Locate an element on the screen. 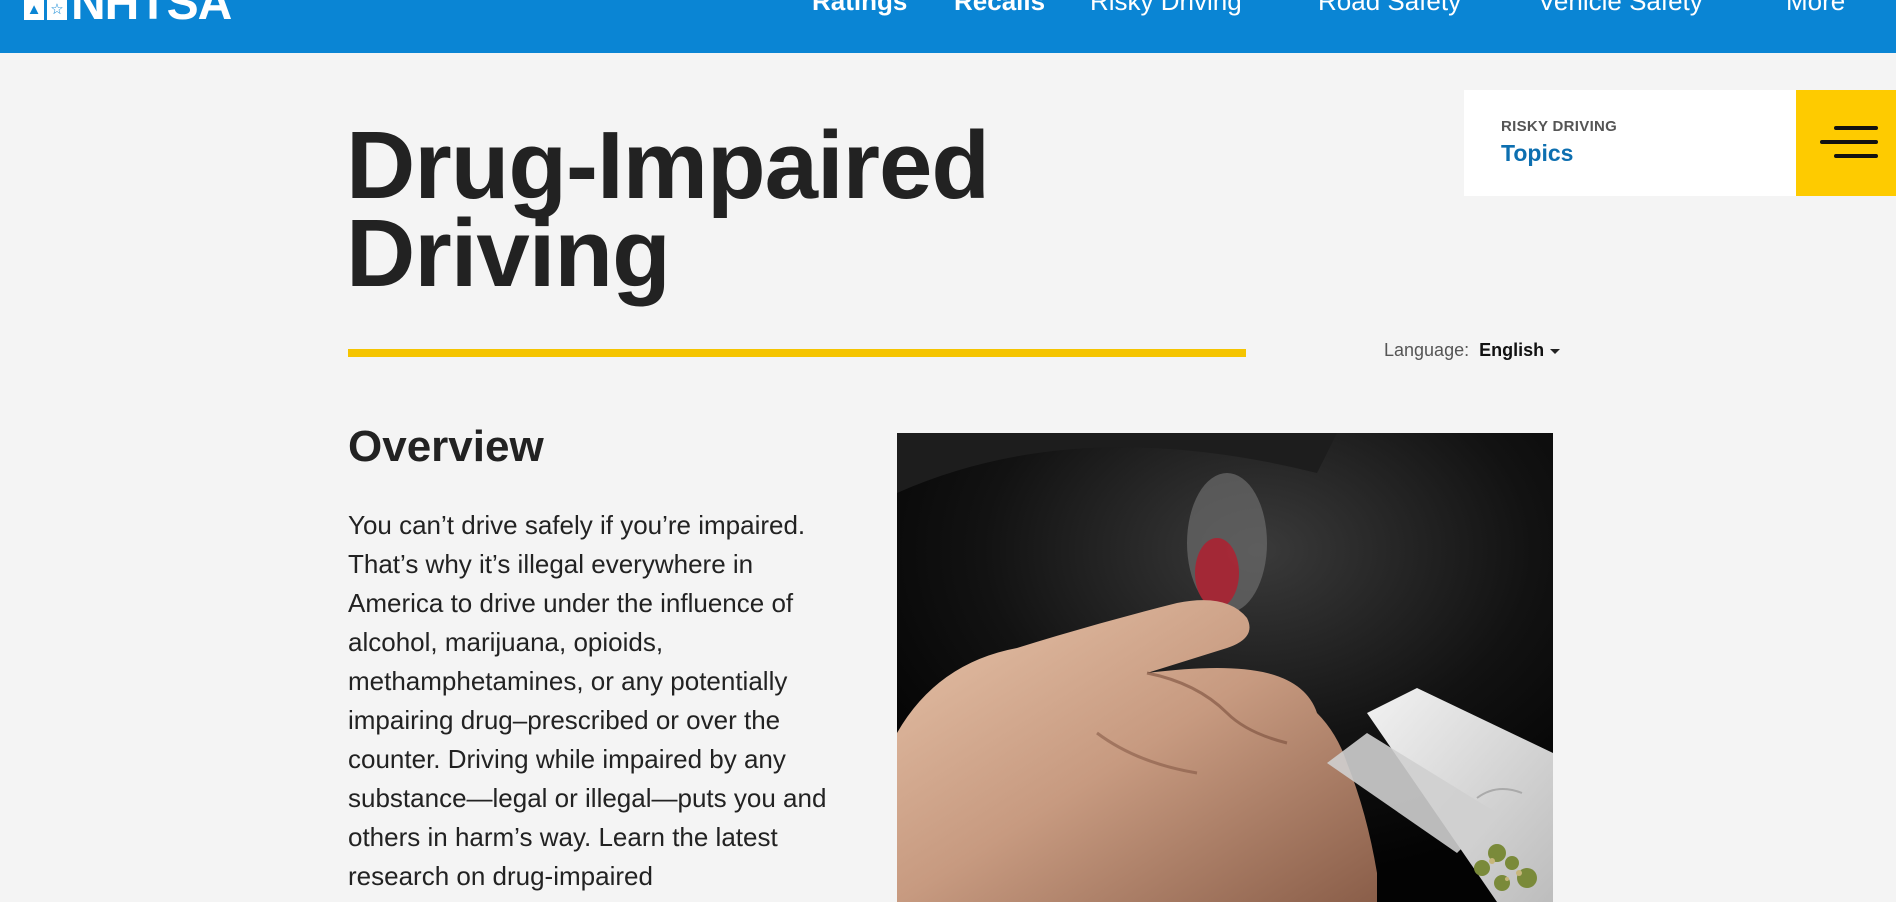 The width and height of the screenshot is (1896, 902). nav-ratings: Ratings is located at coordinates (859, 8).